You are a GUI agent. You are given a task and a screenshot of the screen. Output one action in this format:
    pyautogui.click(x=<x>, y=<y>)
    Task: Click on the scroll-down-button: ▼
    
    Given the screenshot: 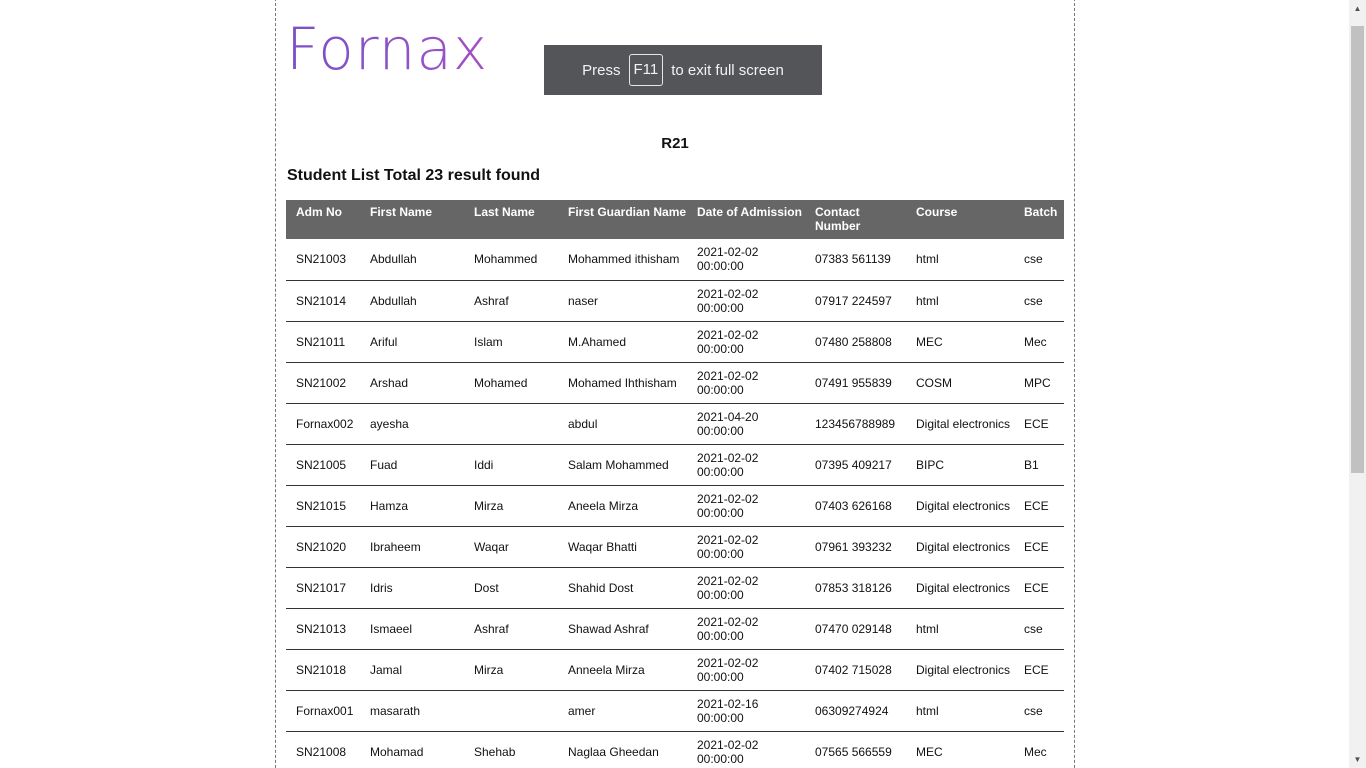 What is the action you would take?
    pyautogui.click(x=1357, y=759)
    